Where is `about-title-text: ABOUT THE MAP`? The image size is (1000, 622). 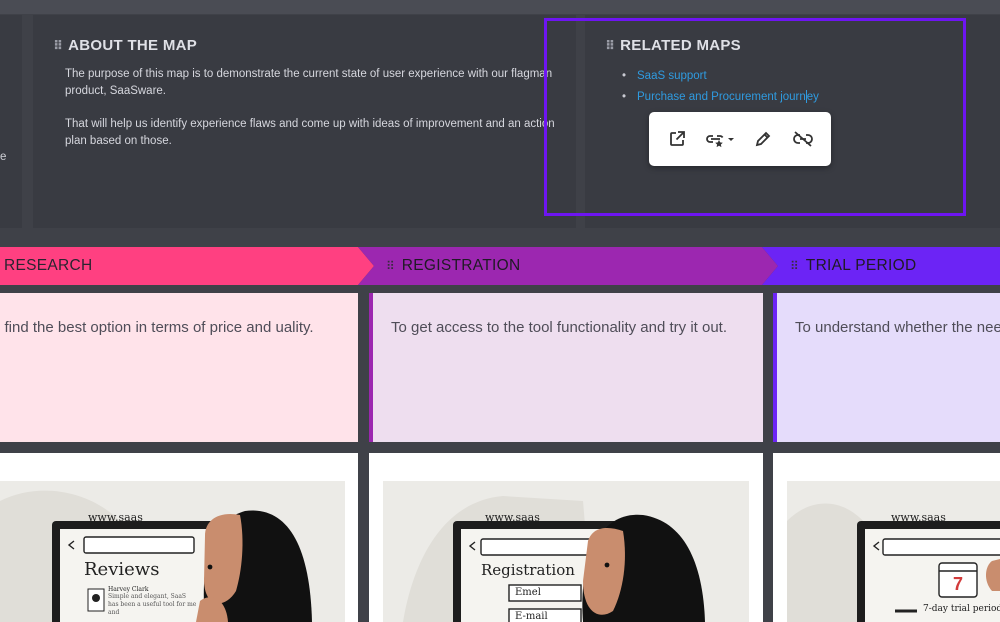 about-title-text: ABOUT THE MAP is located at coordinates (133, 45).